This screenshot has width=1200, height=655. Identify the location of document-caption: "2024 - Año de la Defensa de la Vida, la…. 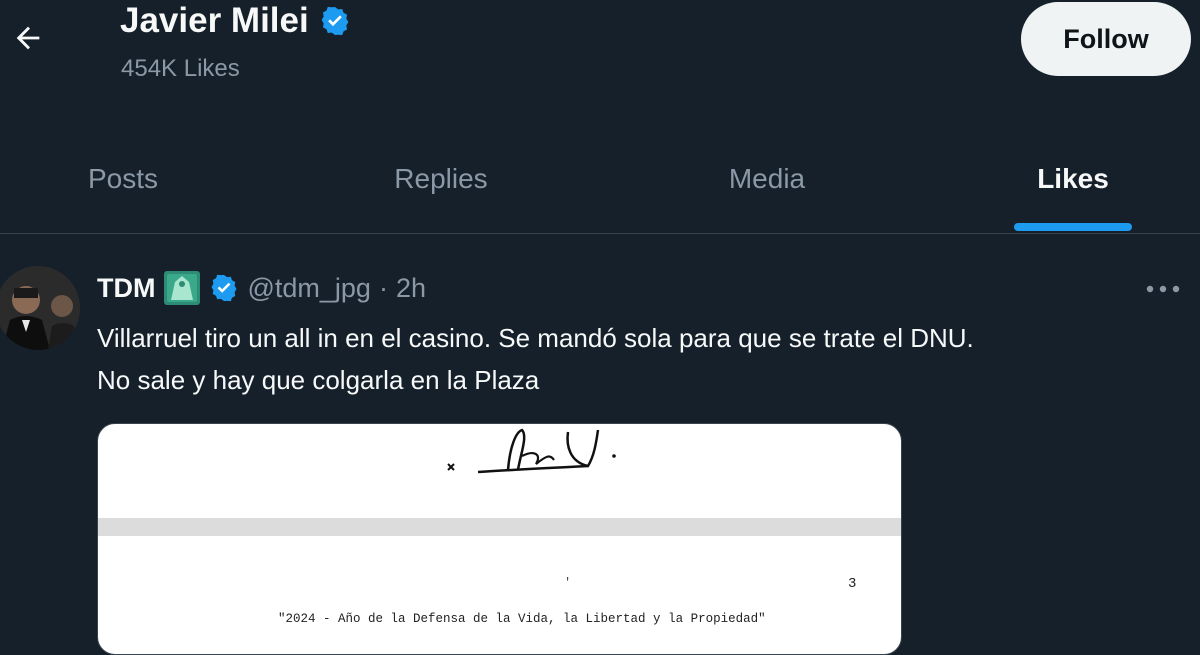
(522, 619).